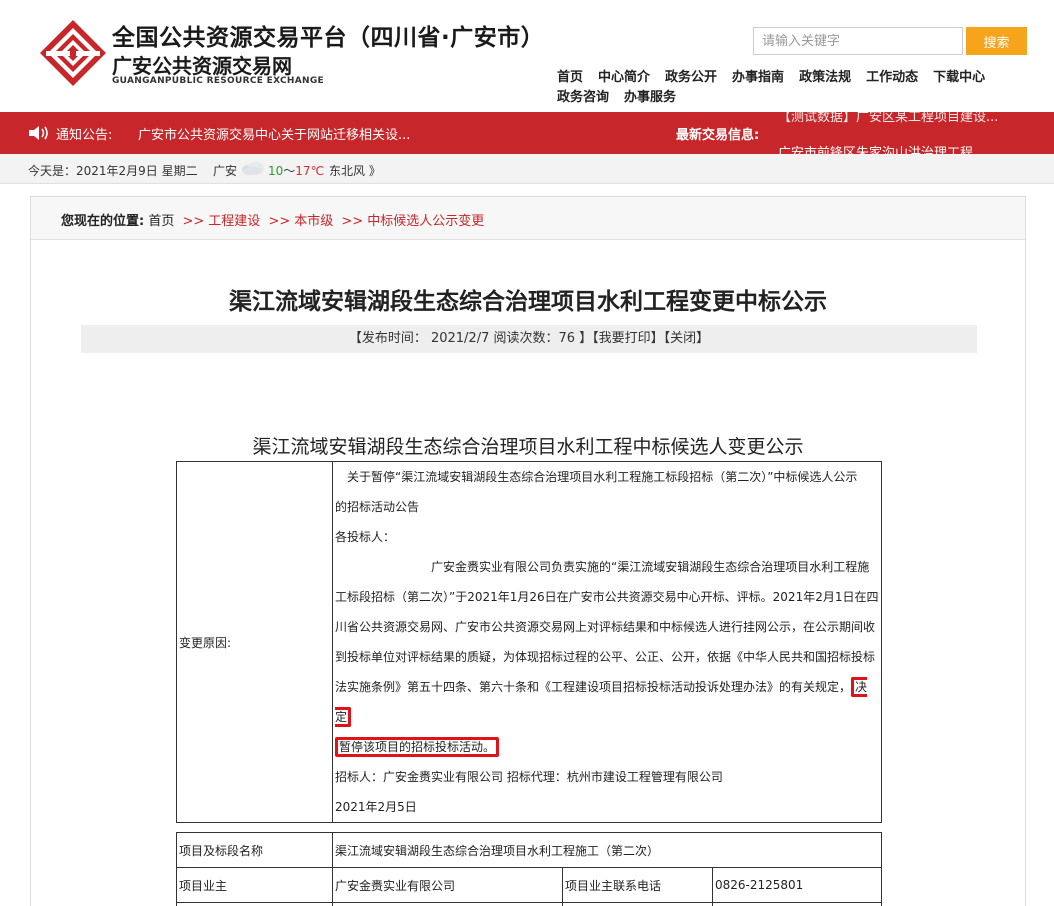 The height and width of the screenshot is (906, 1054). I want to click on table-row, so click(529, 904).